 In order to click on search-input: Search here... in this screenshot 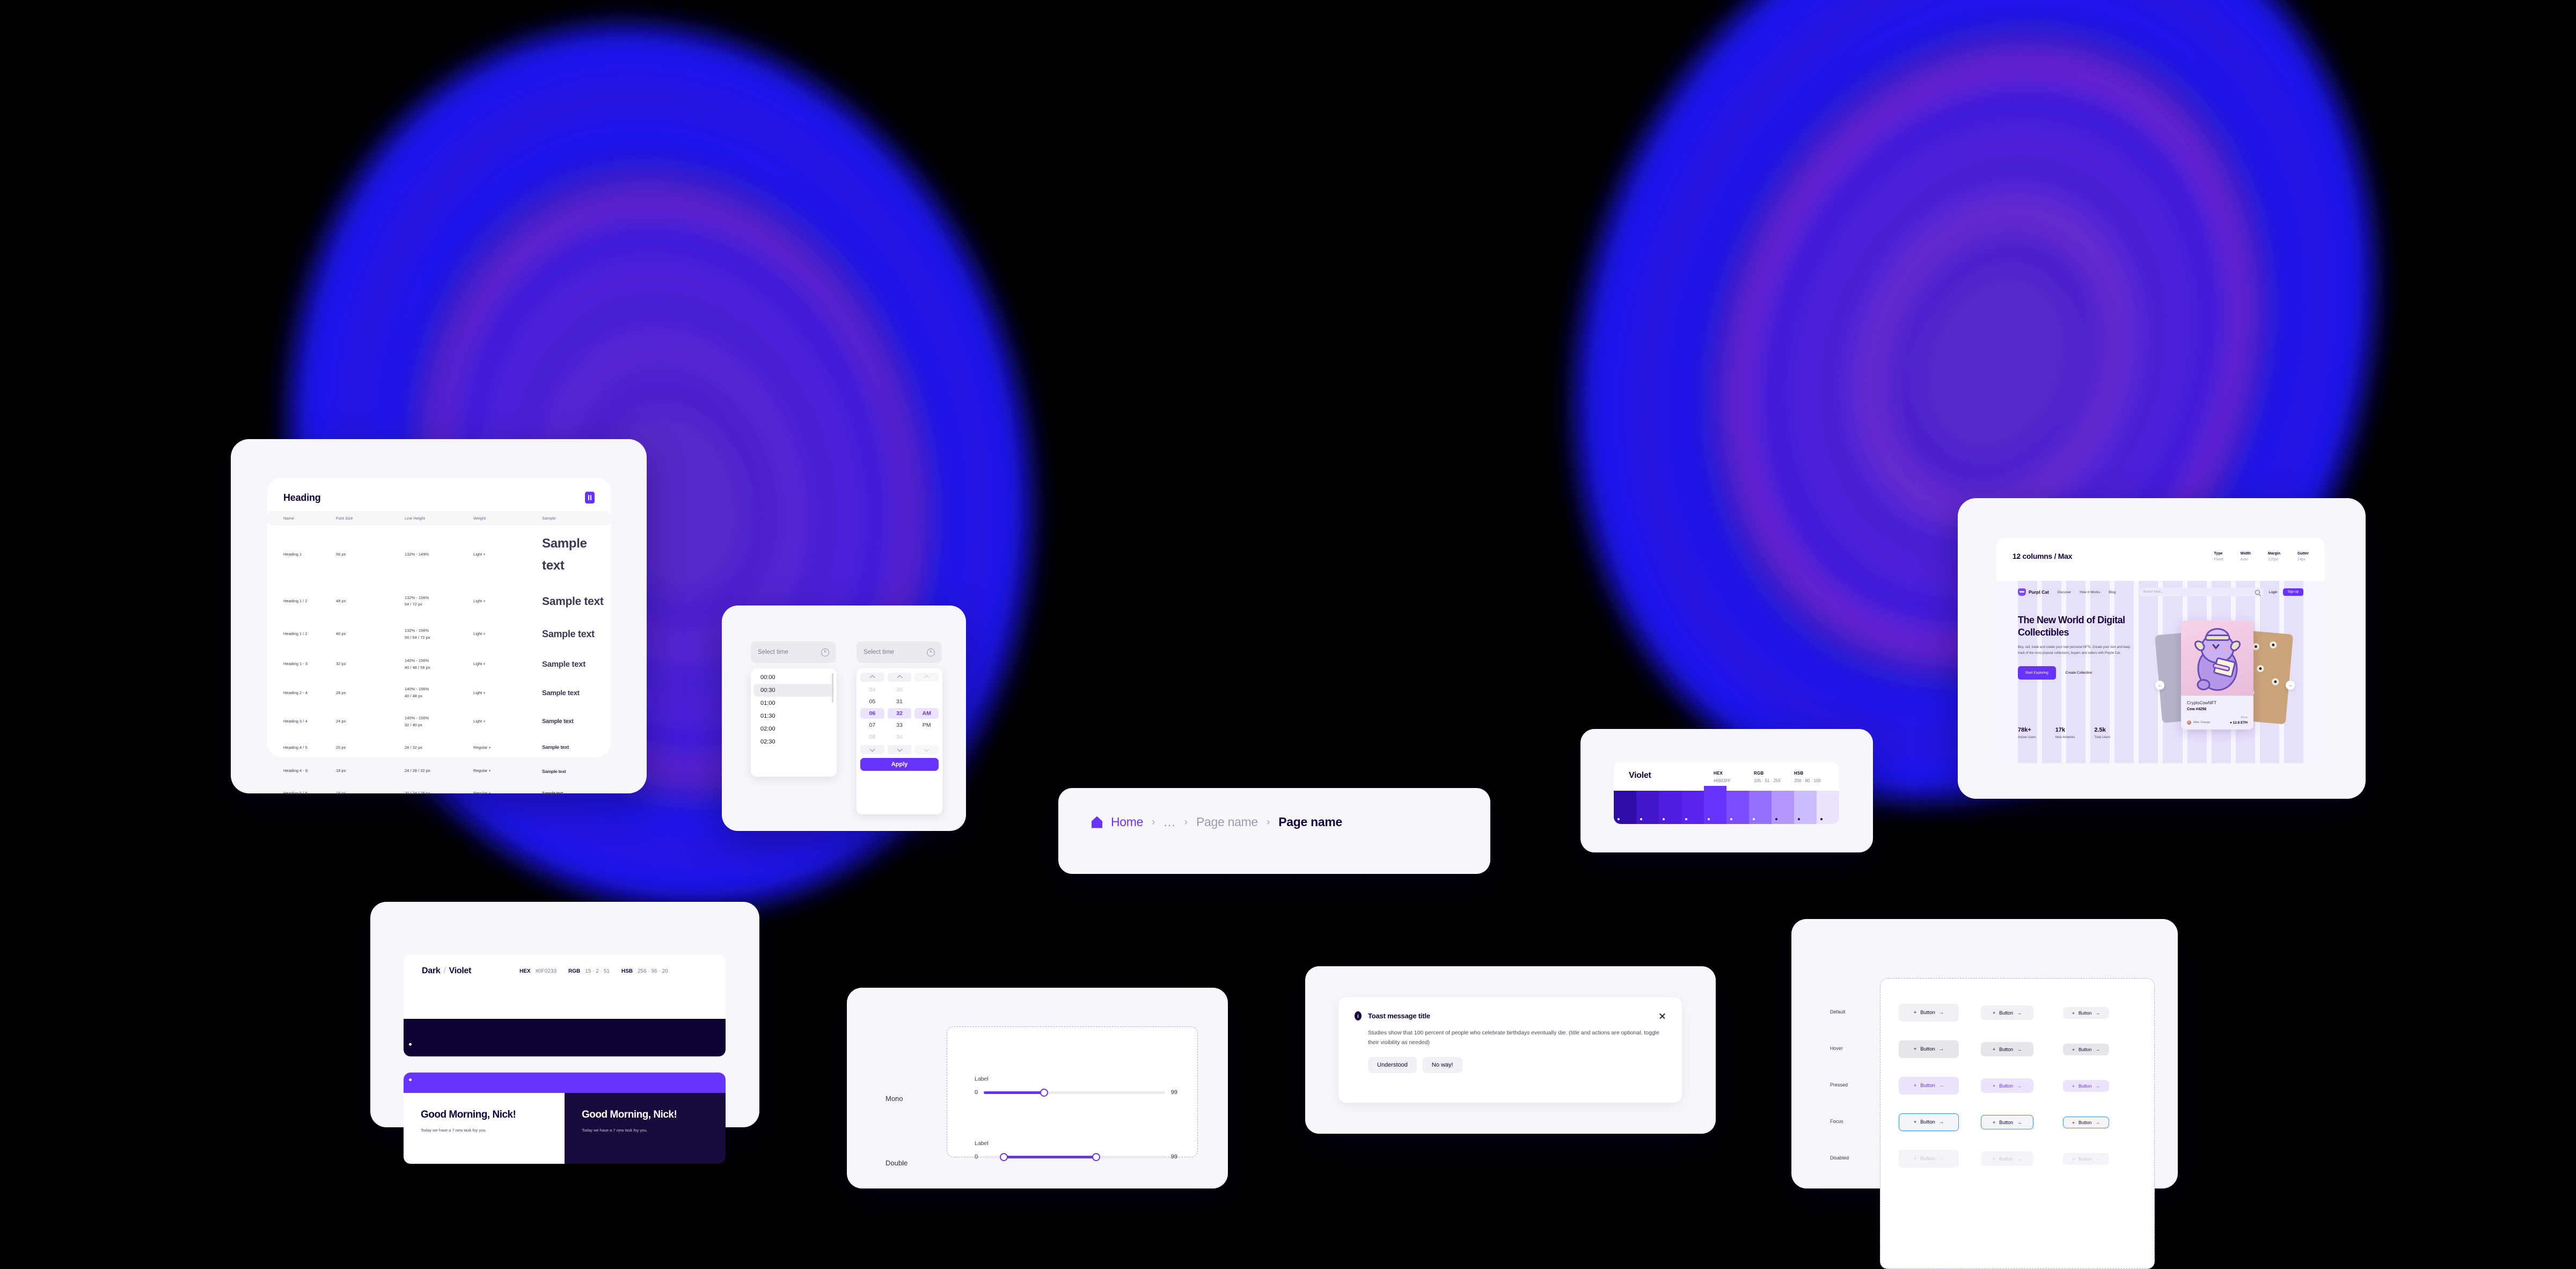, I will do `click(2201, 592)`.